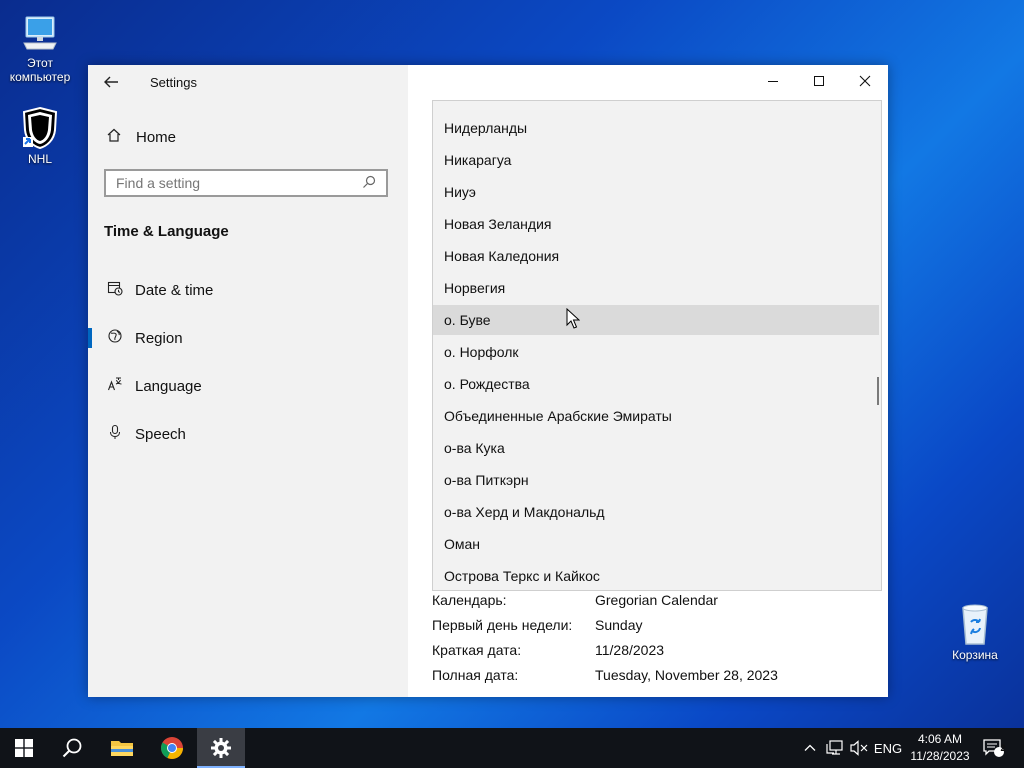 The width and height of the screenshot is (1024, 768). What do you see at coordinates (156, 137) in the screenshot?
I see `home-label: Home` at bounding box center [156, 137].